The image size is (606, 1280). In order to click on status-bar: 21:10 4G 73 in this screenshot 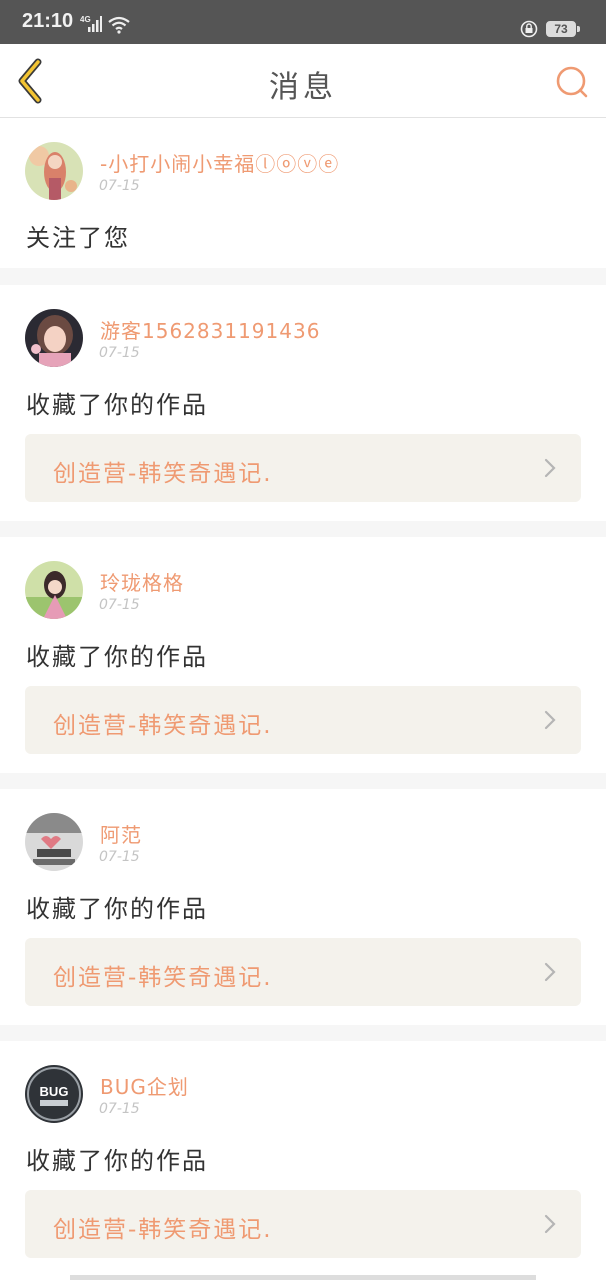, I will do `click(303, 22)`.